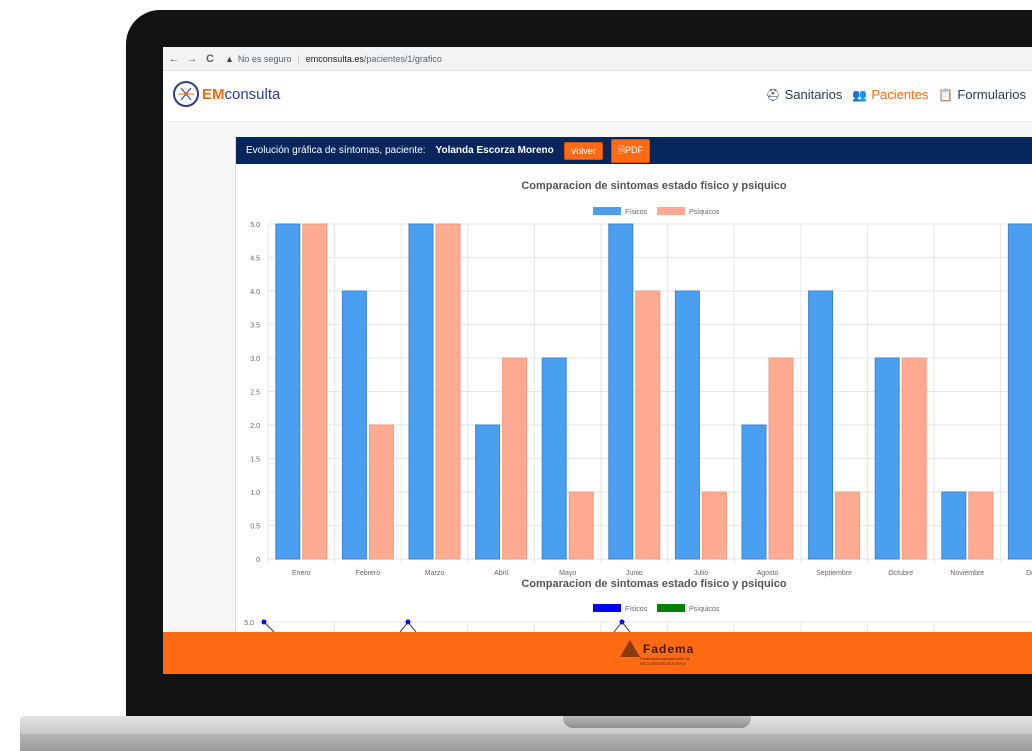 This screenshot has width=1032, height=751. I want to click on clipboard-icon: 📋, so click(946, 94).